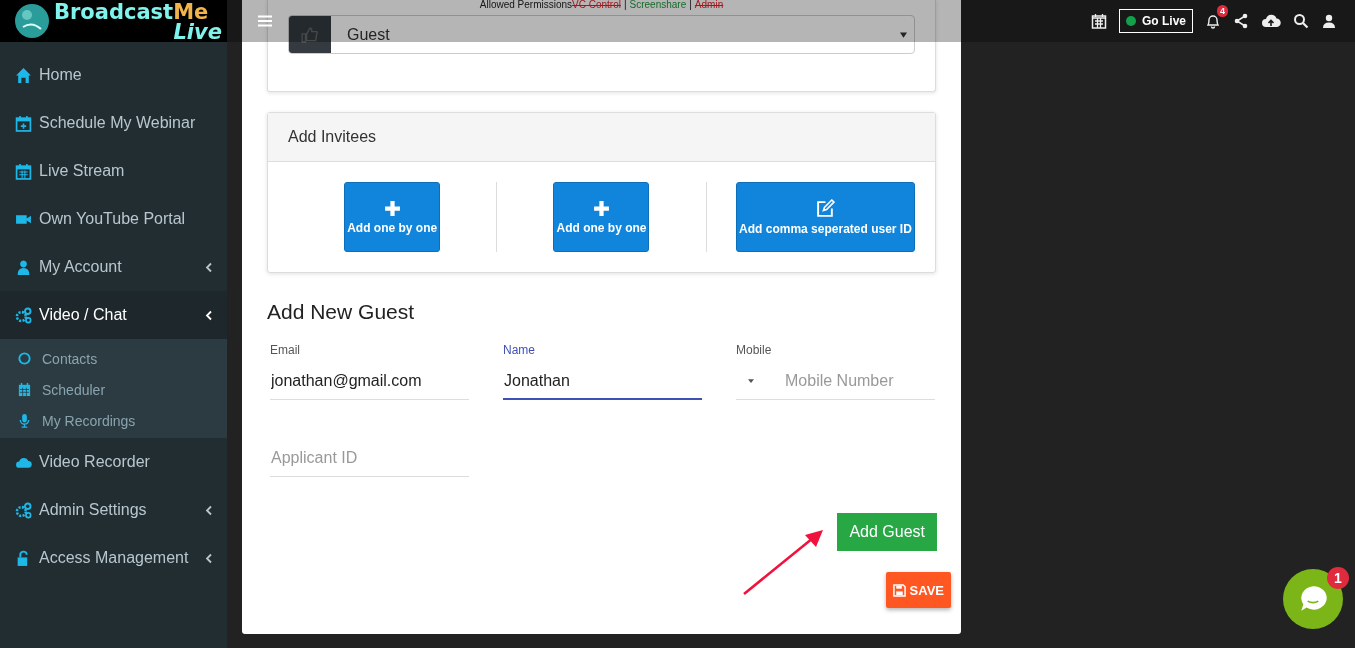  I want to click on section-title: Add New Guest, so click(341, 312).